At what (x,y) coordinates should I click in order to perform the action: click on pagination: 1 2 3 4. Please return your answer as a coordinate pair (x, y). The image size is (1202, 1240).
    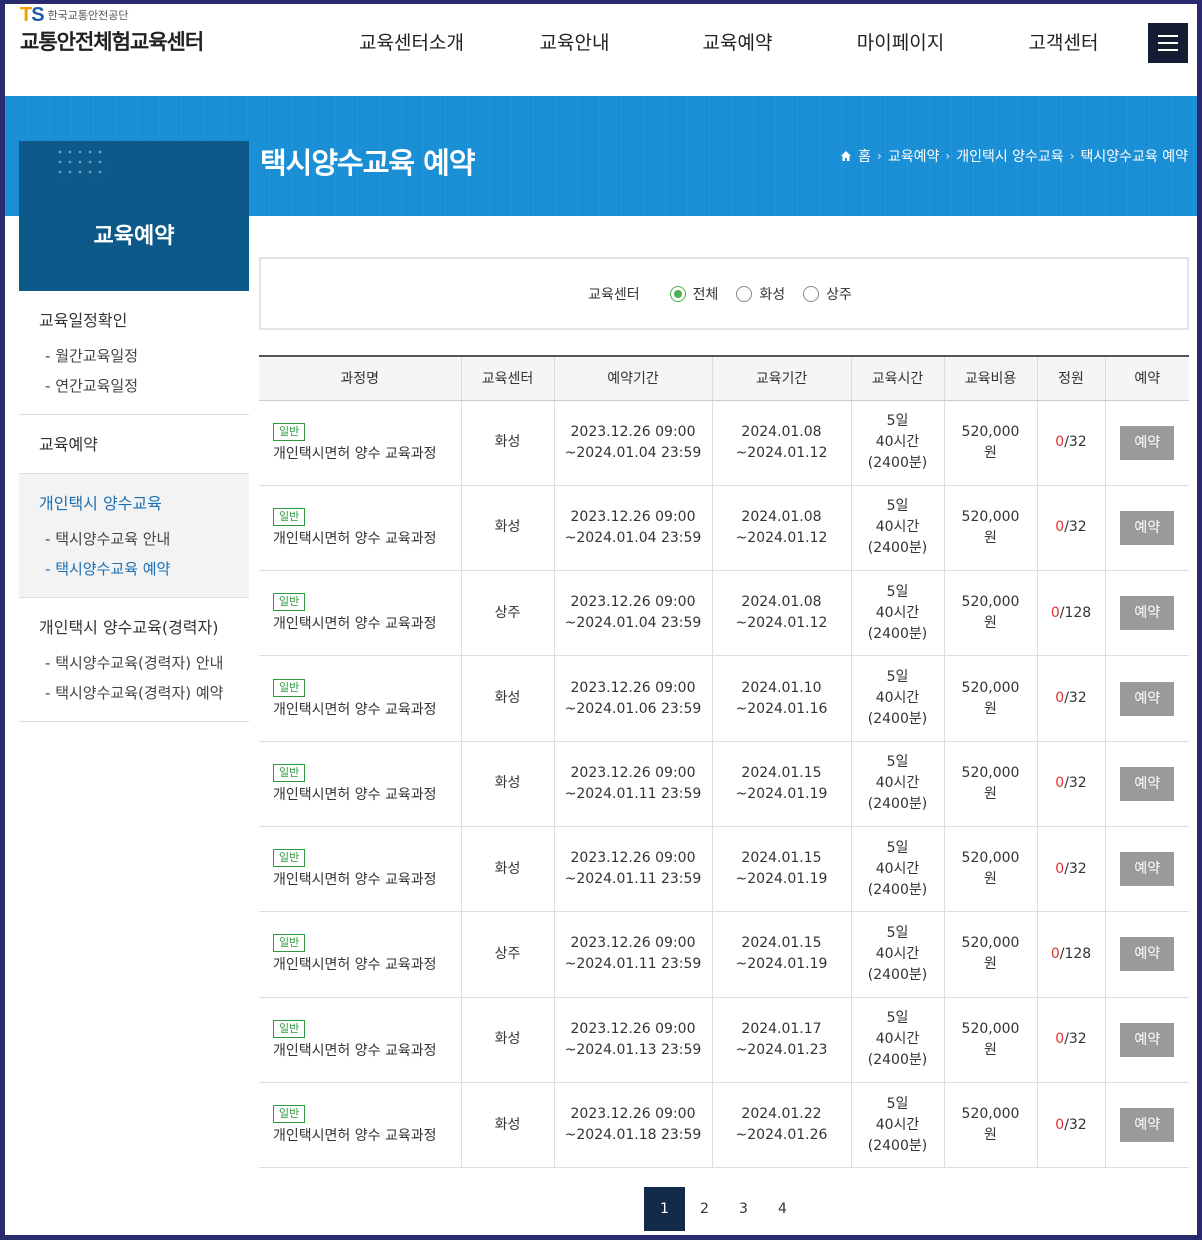
    Looking at the image, I should click on (723, 1209).